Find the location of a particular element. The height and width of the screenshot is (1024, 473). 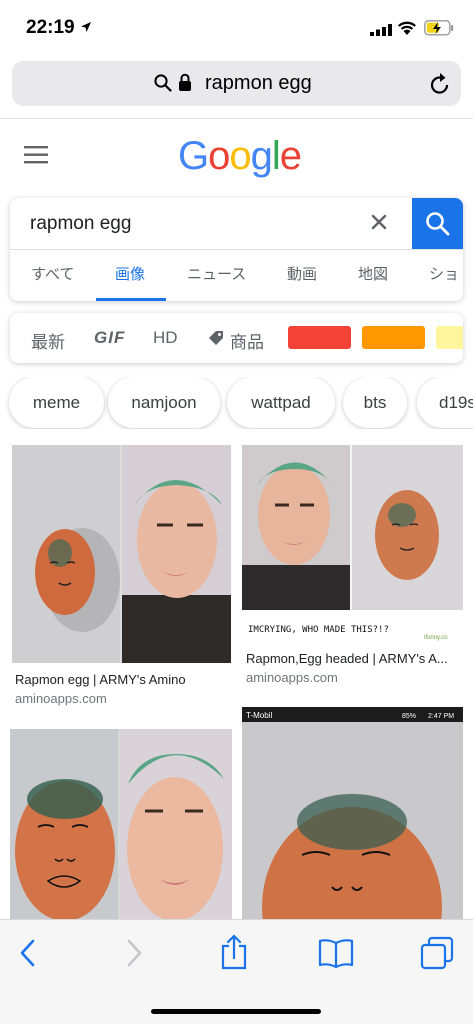

result-image: T-Mobil 85% 2:47 PM is located at coordinates (352, 813).